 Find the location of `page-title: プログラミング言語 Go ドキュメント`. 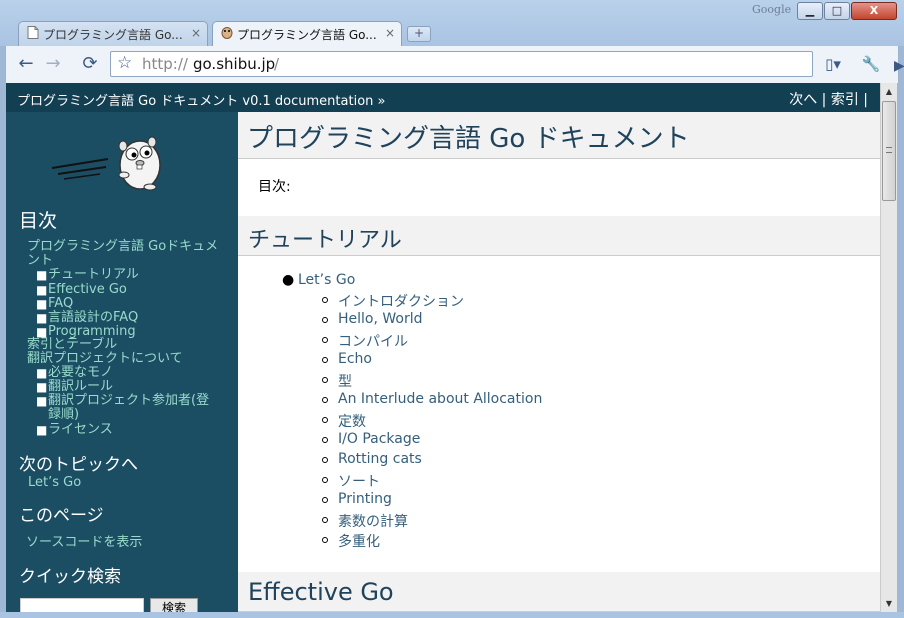

page-title: プログラミング言語 Go ドキュメント is located at coordinates (559, 135).